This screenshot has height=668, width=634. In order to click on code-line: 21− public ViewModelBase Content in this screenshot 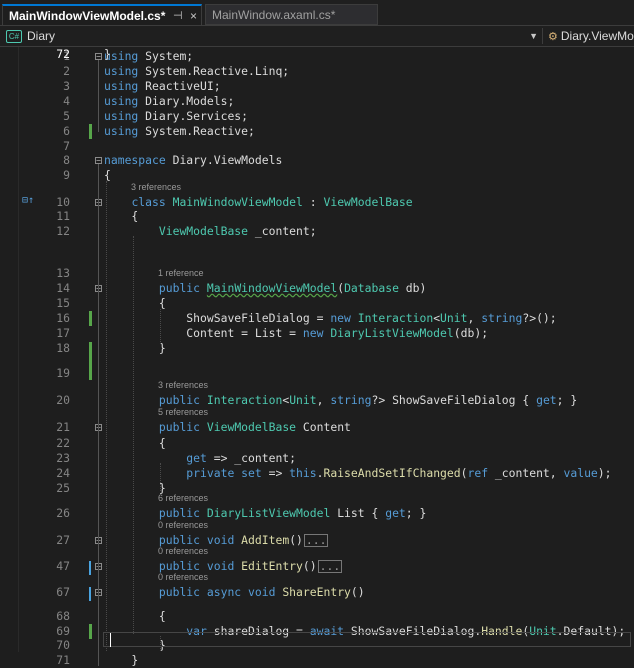, I will do `click(317, 427)`.